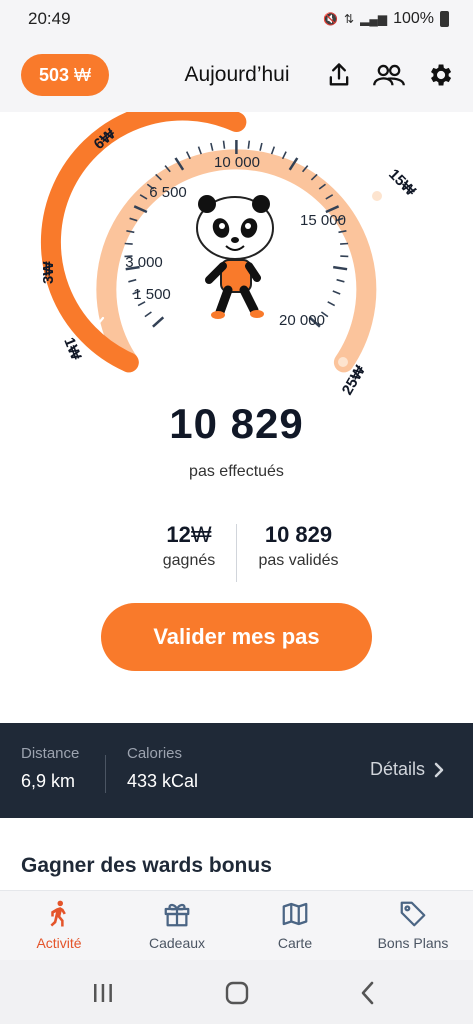 The height and width of the screenshot is (1024, 473). I want to click on nav-item-carte: Carte, so click(295, 925).